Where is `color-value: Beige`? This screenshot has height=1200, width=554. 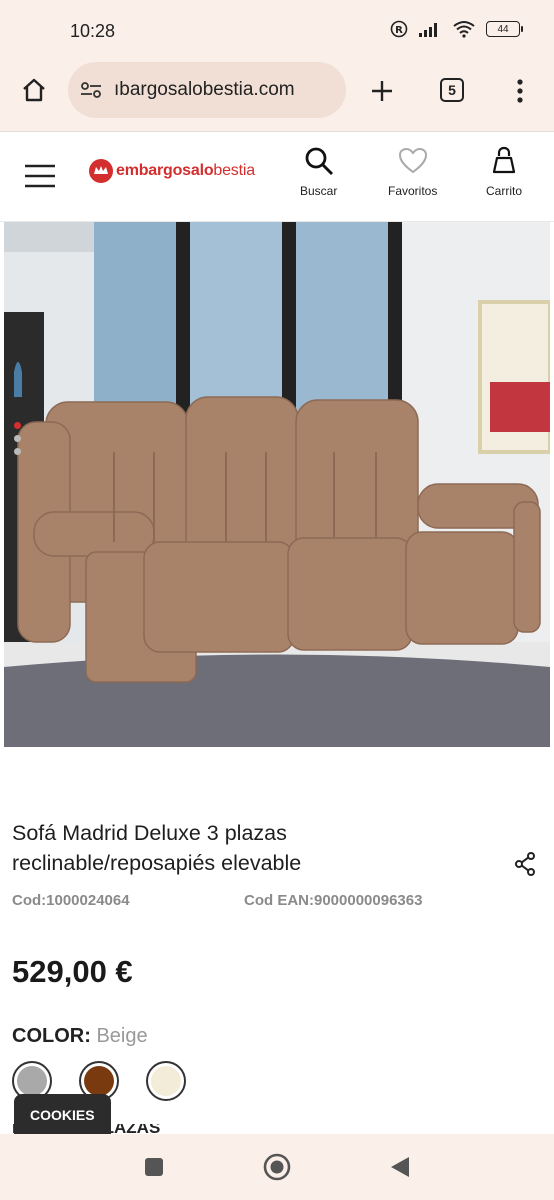 color-value: Beige is located at coordinates (122, 1036).